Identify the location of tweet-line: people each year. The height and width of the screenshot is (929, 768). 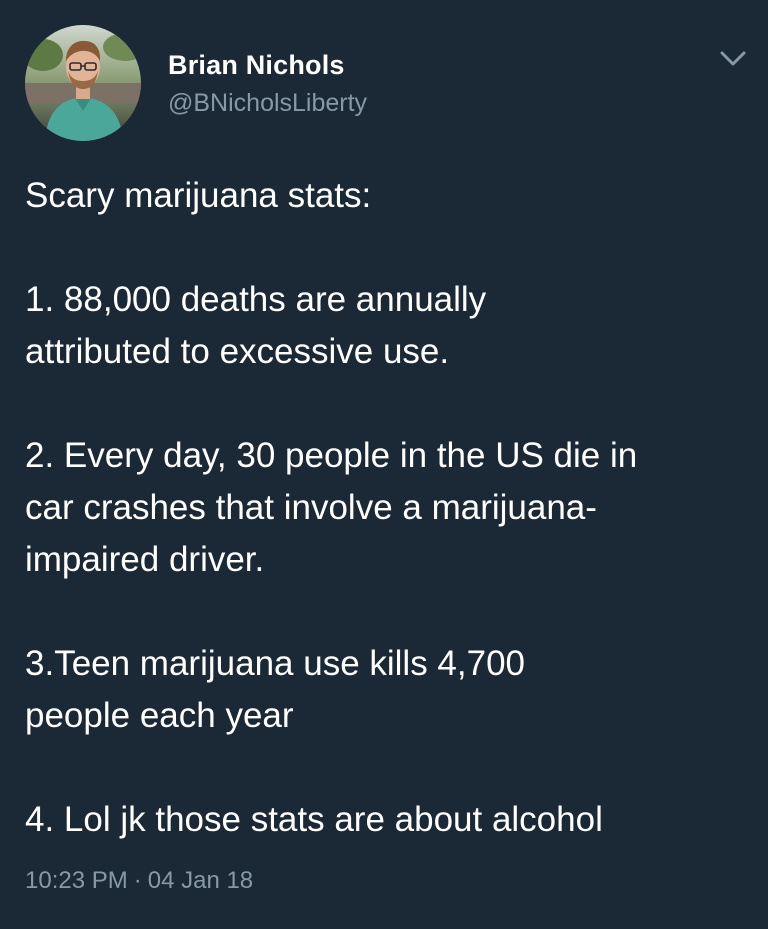
(159, 715).